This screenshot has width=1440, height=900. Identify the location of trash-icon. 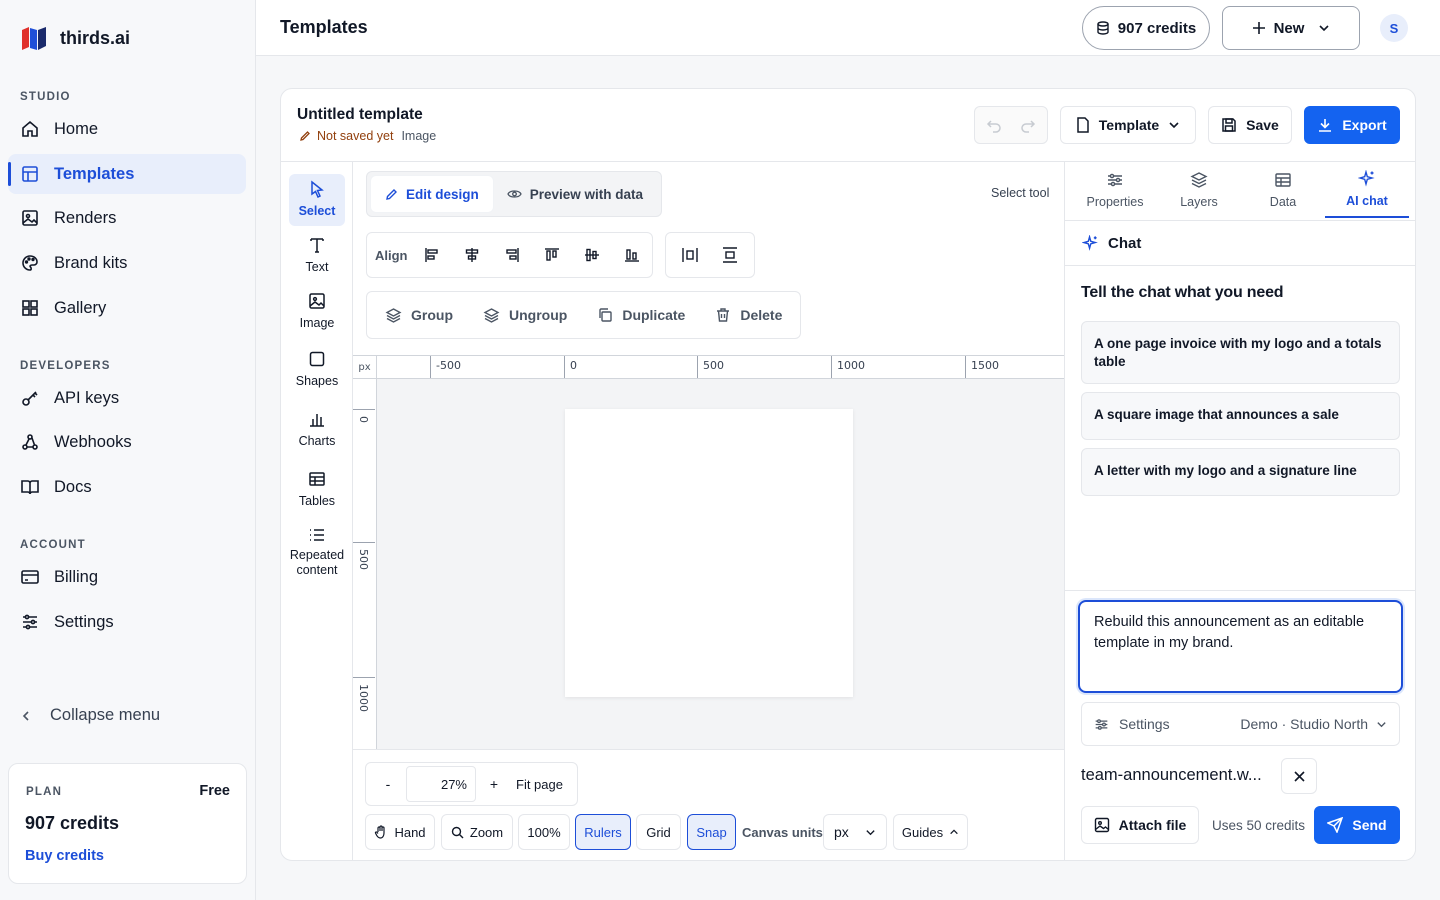
(723, 315).